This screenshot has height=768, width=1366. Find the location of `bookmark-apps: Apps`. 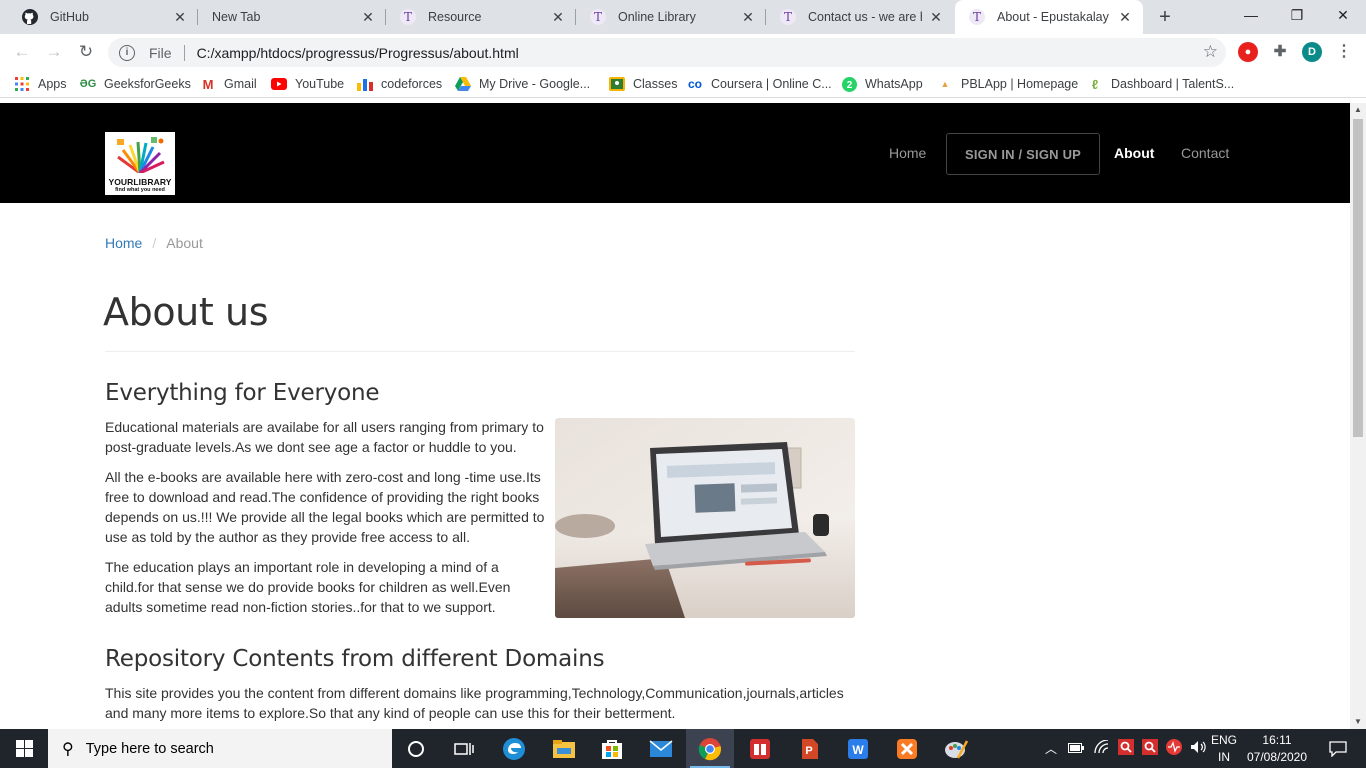

bookmark-apps: Apps is located at coordinates (40, 84).